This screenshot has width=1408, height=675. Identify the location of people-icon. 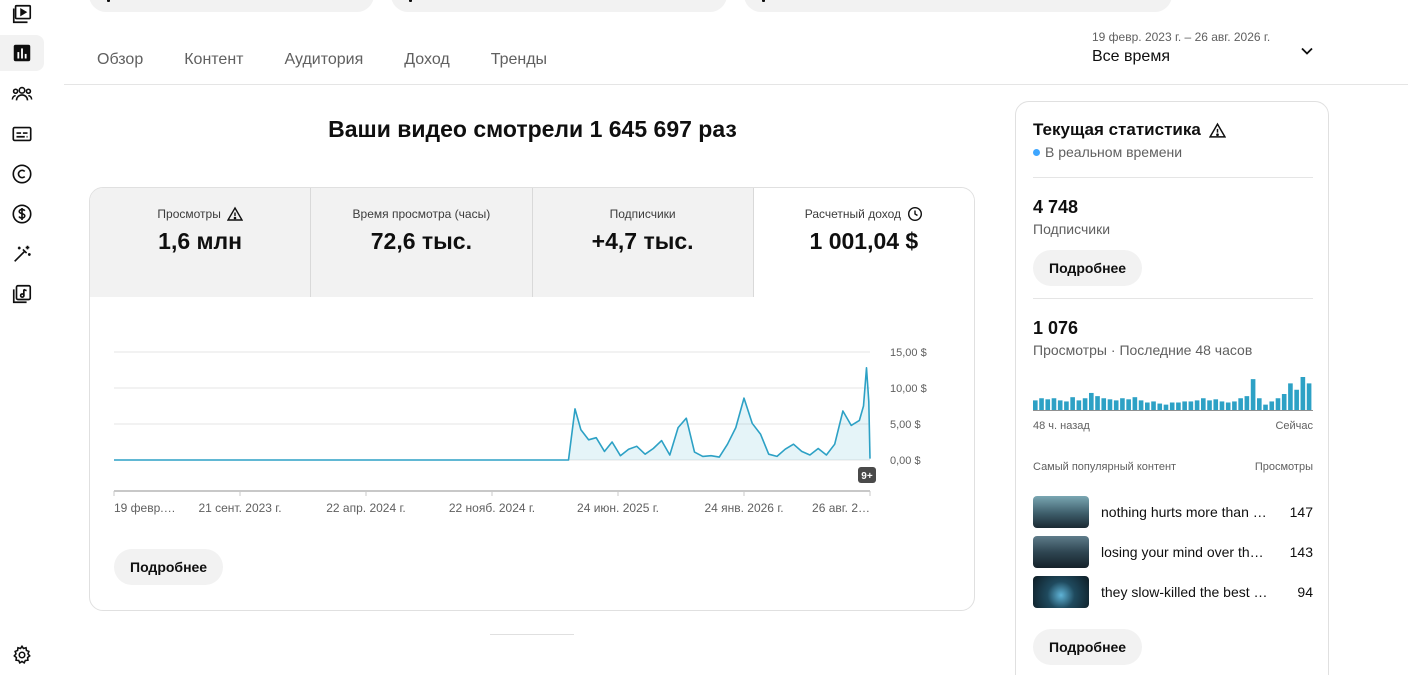
(22, 93).